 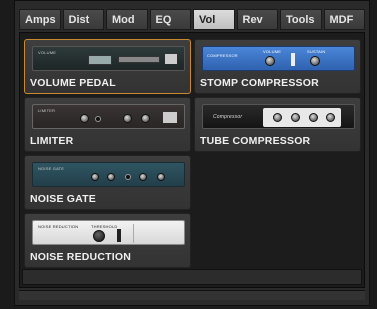 What do you see at coordinates (313, 117) in the screenshot?
I see `tube-comp-knob-3-icon` at bounding box center [313, 117].